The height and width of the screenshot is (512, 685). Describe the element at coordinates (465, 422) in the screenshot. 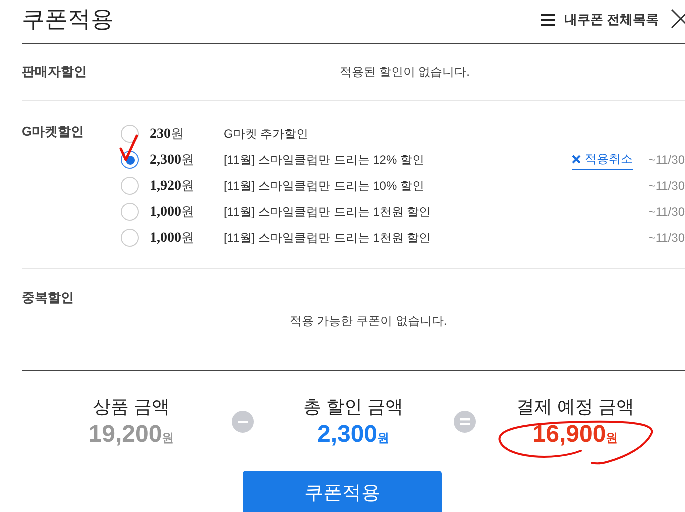

I see `equals-icon` at that location.